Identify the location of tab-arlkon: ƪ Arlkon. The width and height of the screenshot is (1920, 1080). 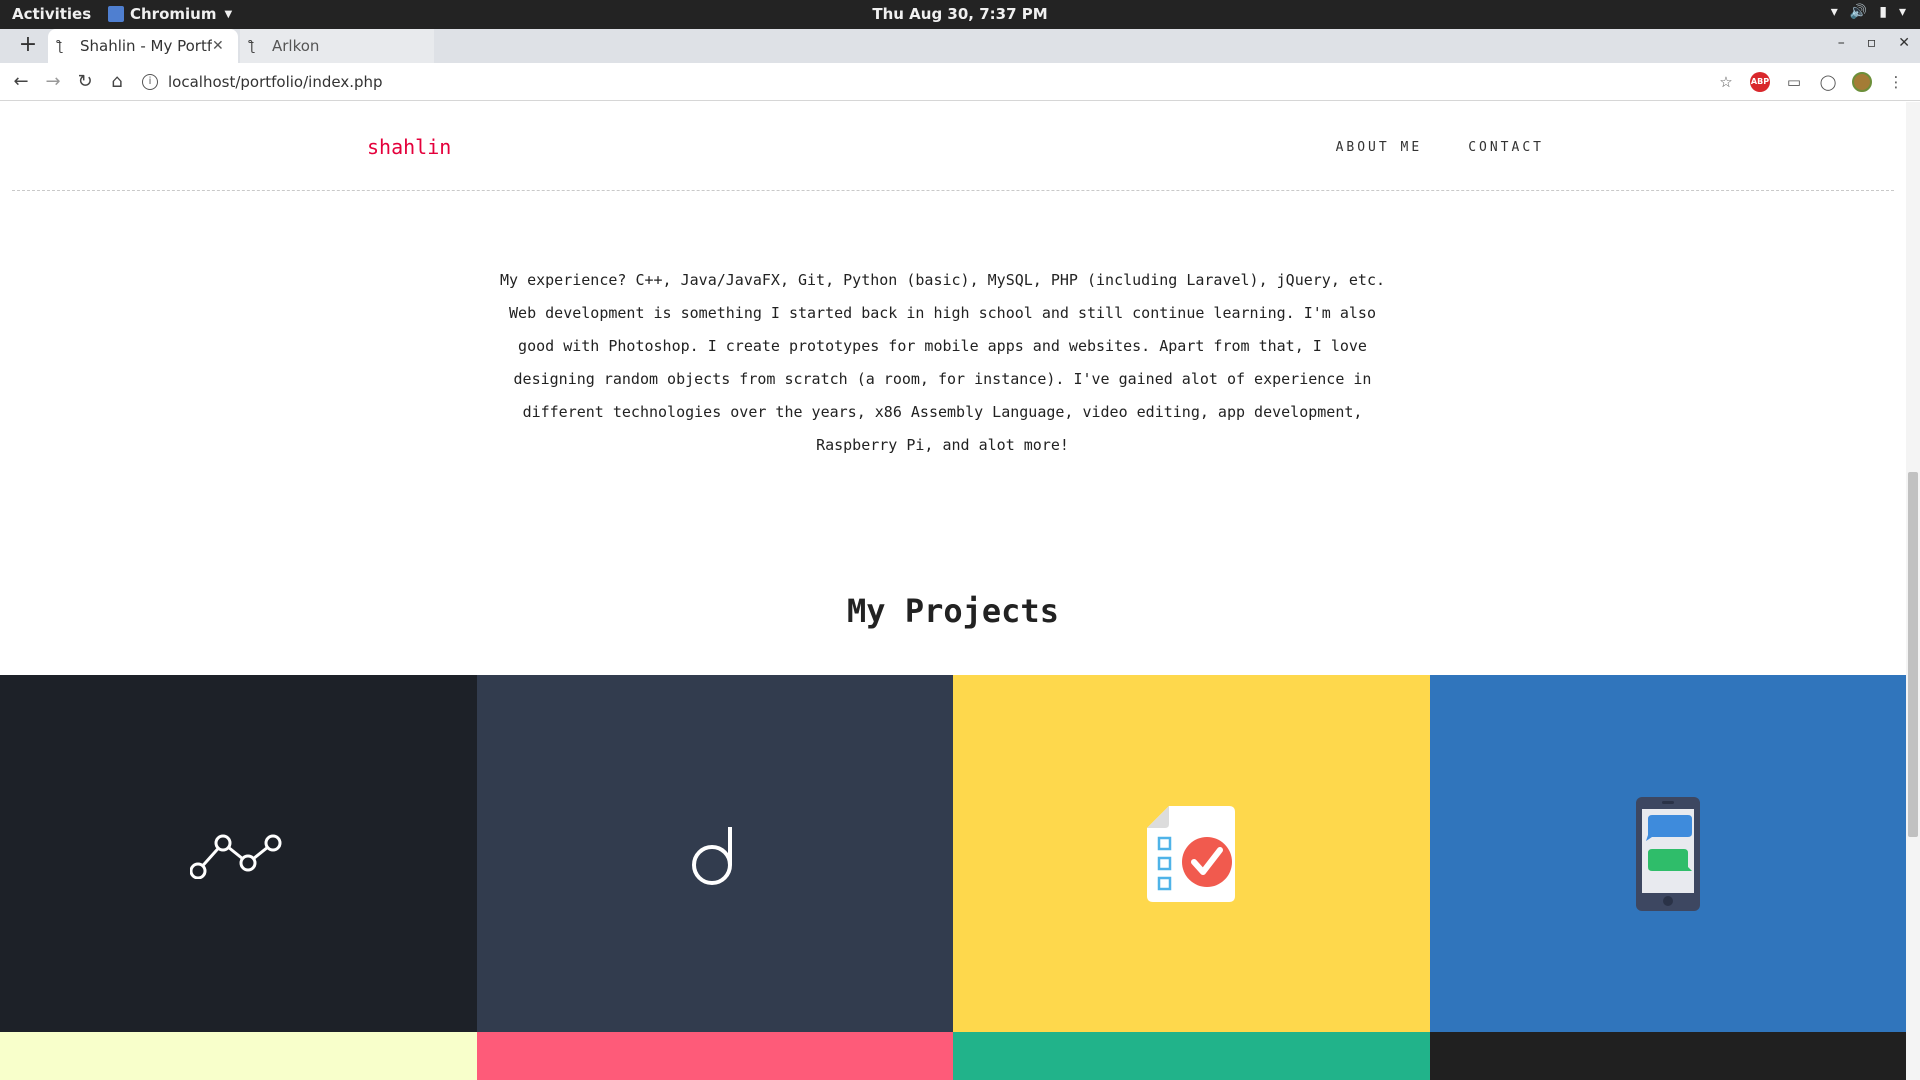
(337, 46).